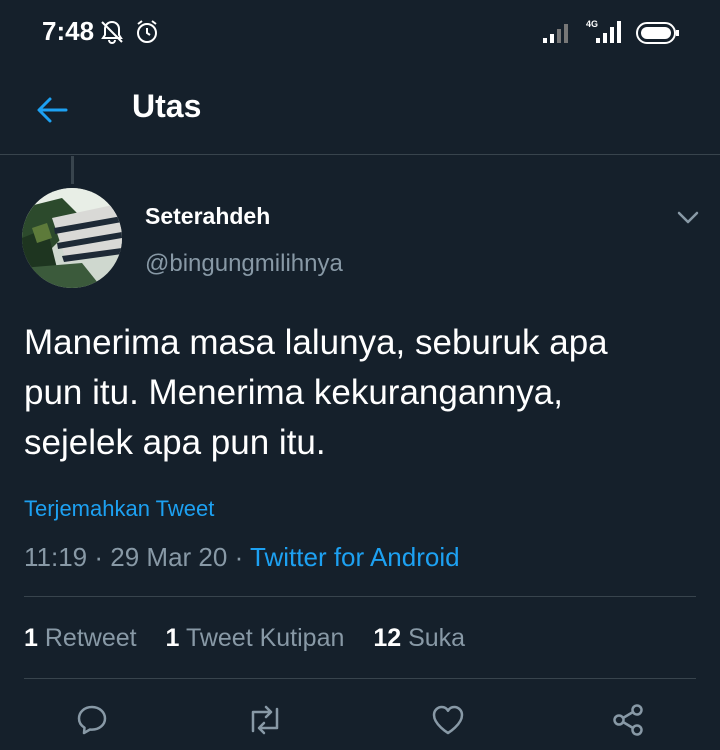  I want to click on app-header: Utas, so click(360, 110).